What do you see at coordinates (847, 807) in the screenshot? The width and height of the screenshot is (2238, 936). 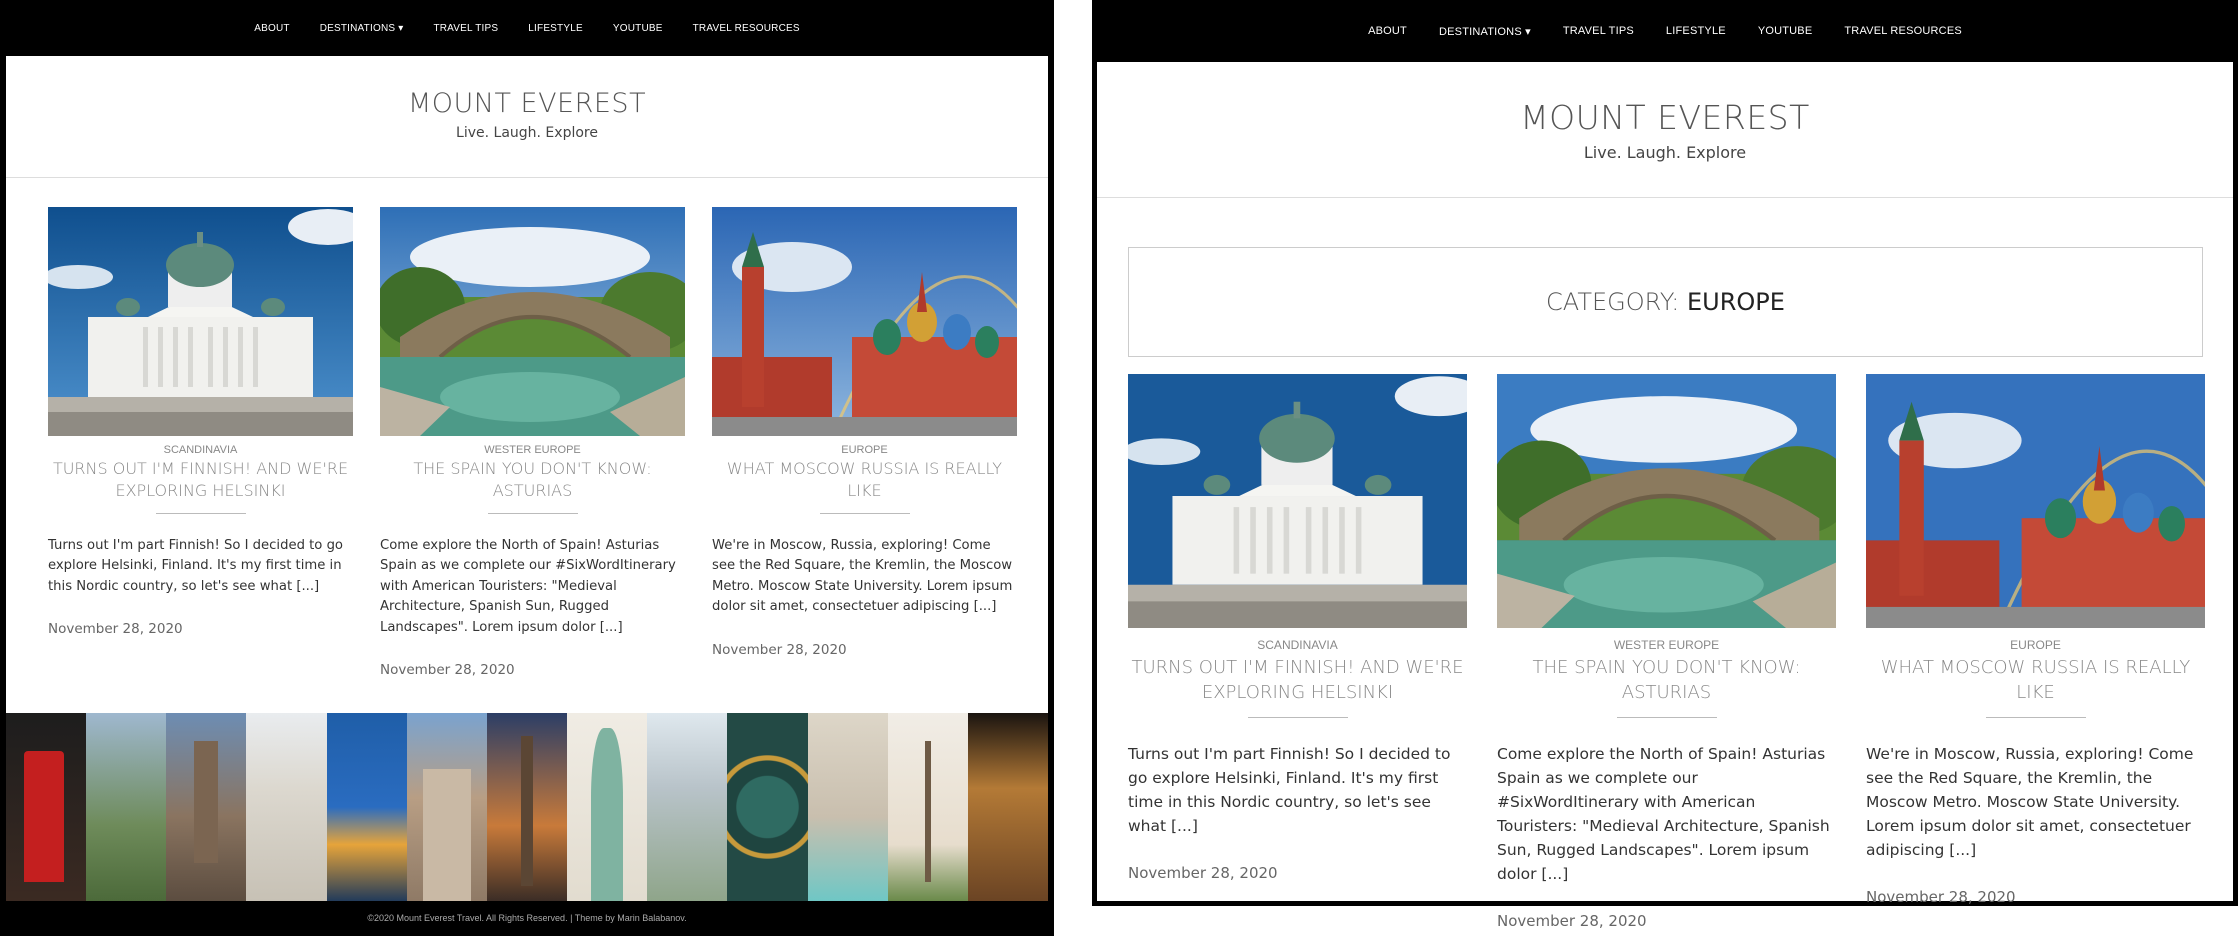 I see `gallery-photo-trevi-fountain` at bounding box center [847, 807].